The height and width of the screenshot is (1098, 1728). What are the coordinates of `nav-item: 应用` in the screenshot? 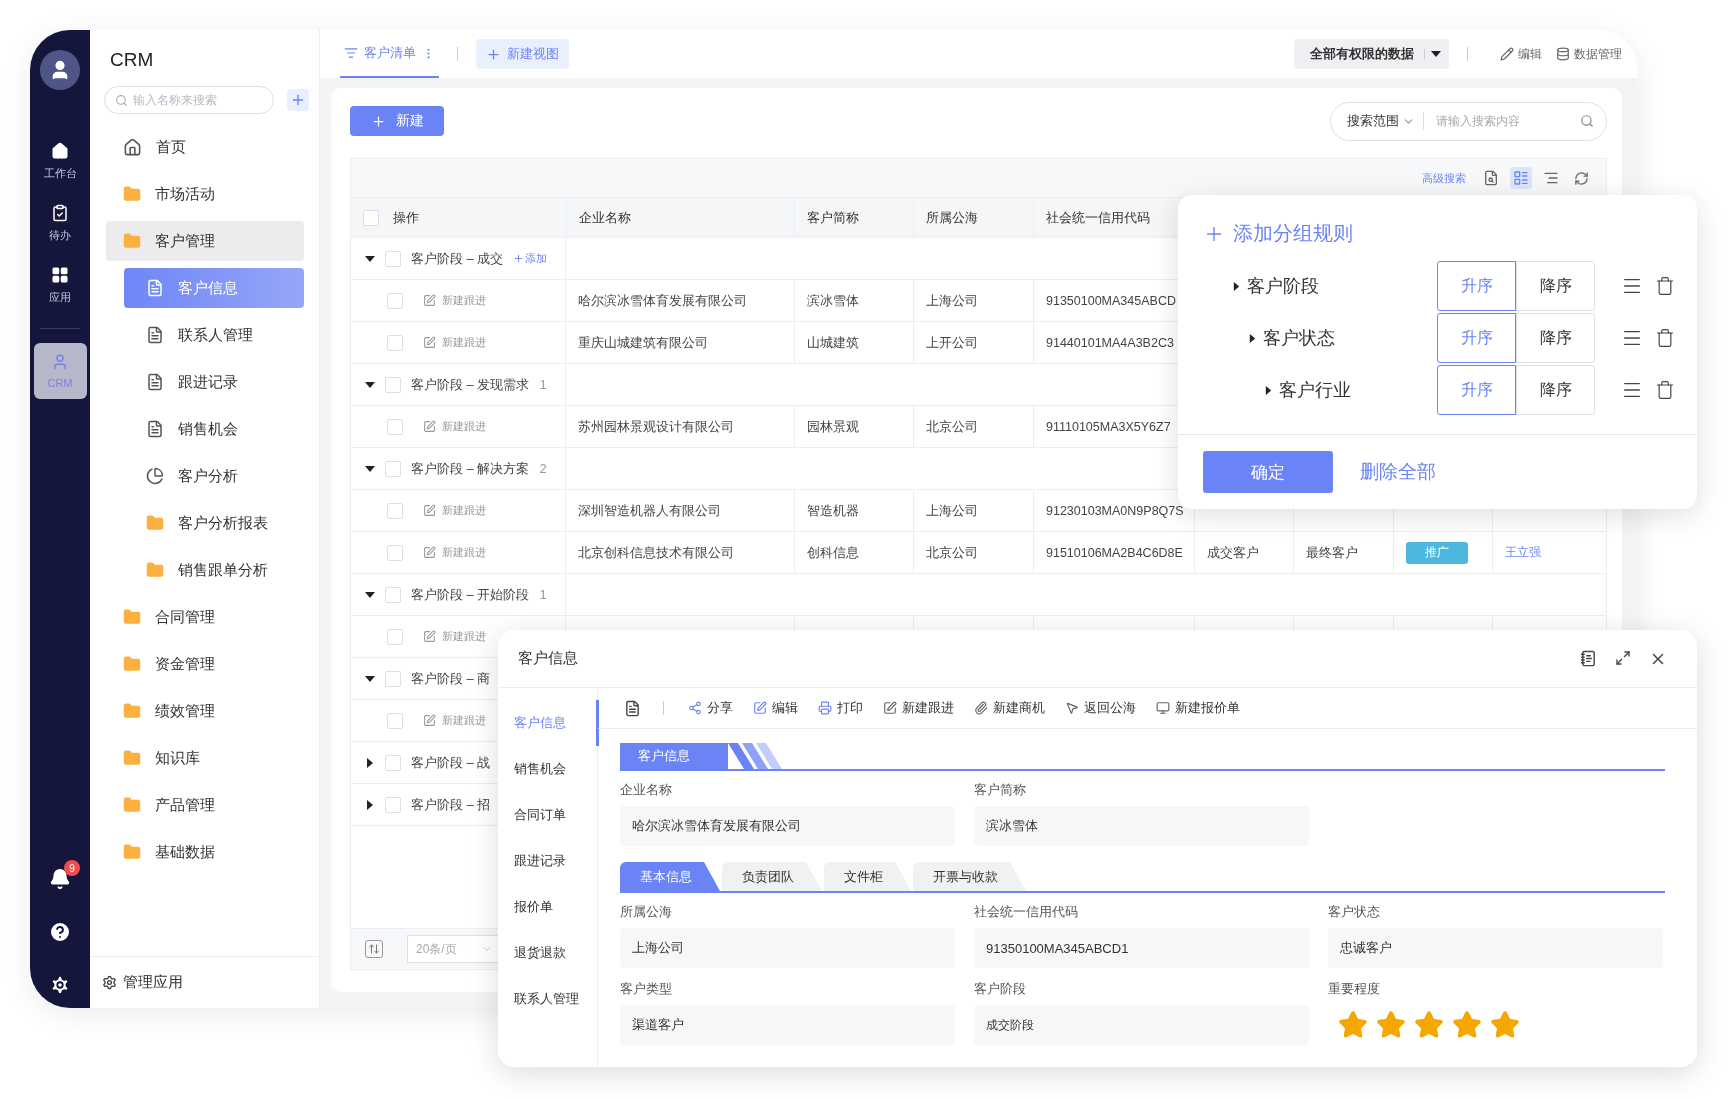 It's located at (60, 285).